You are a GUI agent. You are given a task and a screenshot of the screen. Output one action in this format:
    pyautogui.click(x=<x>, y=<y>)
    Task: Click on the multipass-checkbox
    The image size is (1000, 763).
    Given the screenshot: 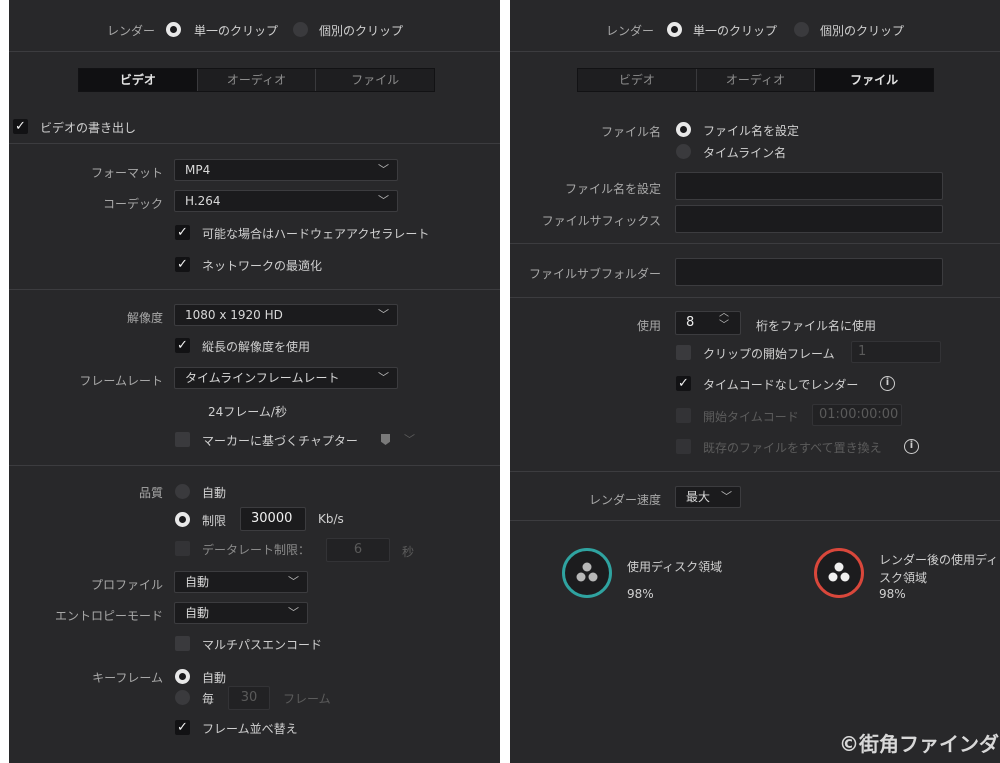 What is the action you would take?
    pyautogui.click(x=182, y=643)
    